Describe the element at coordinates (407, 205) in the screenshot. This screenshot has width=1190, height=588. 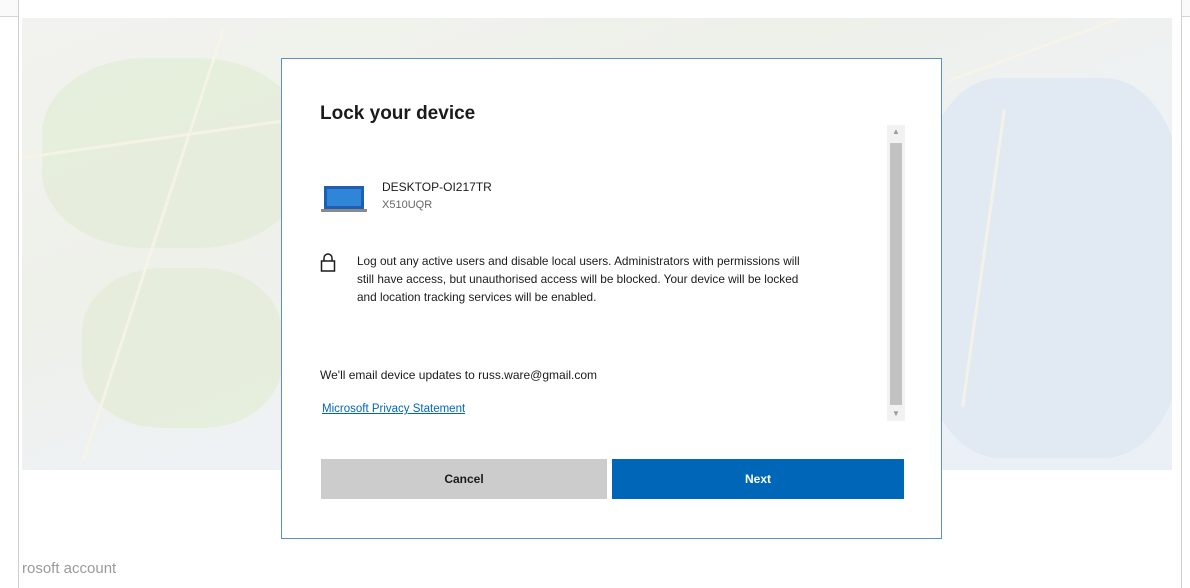
I see `device-model: X510UQR` at that location.